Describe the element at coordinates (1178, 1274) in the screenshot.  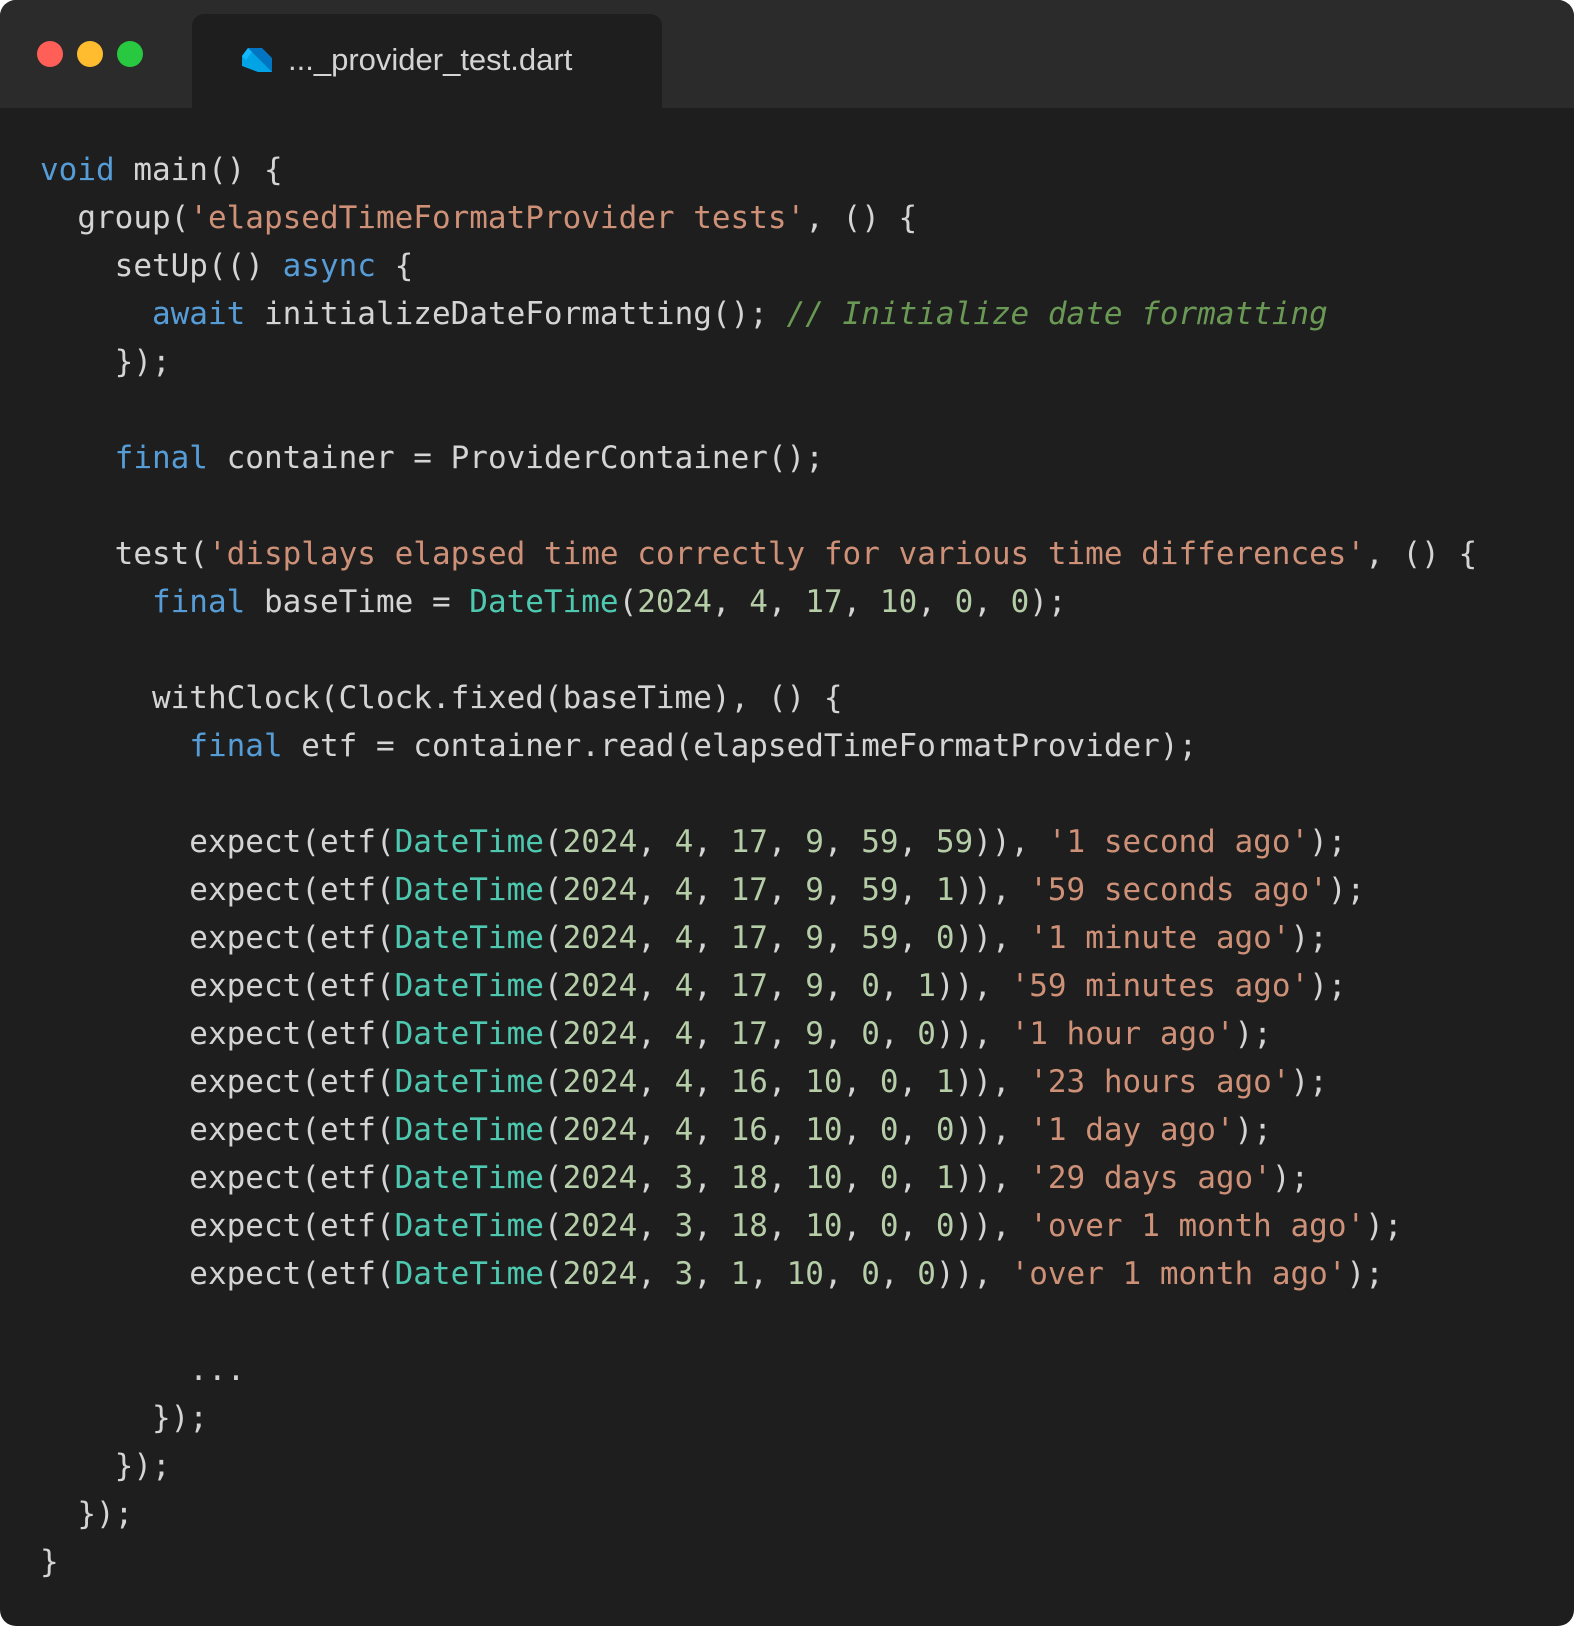
I see `string-token: 'over 1 month ago'` at that location.